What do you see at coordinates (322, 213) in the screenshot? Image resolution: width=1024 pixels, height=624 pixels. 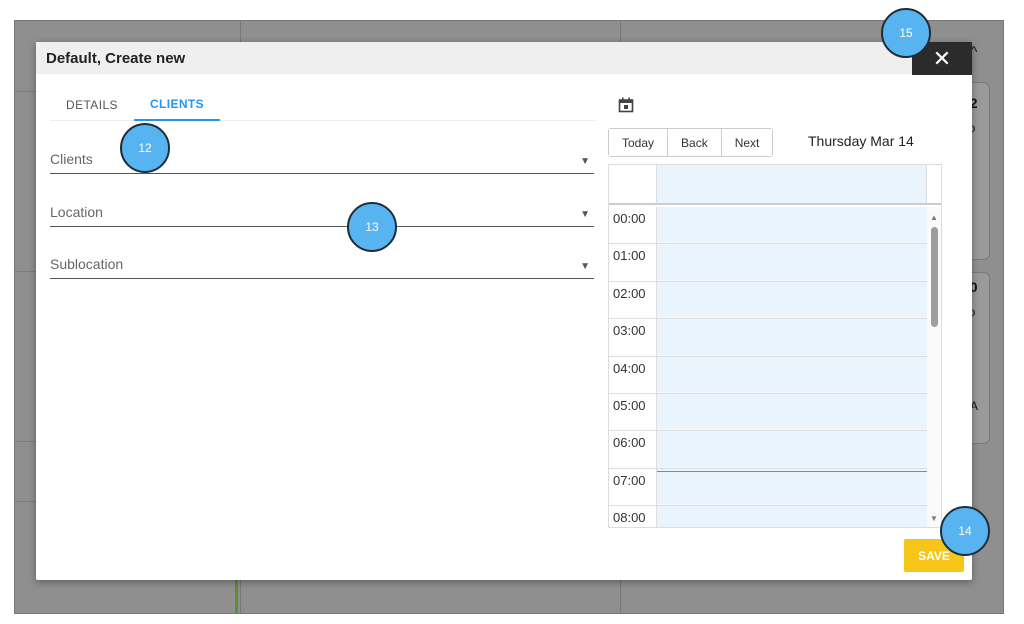 I see `location-select: Location ▼` at bounding box center [322, 213].